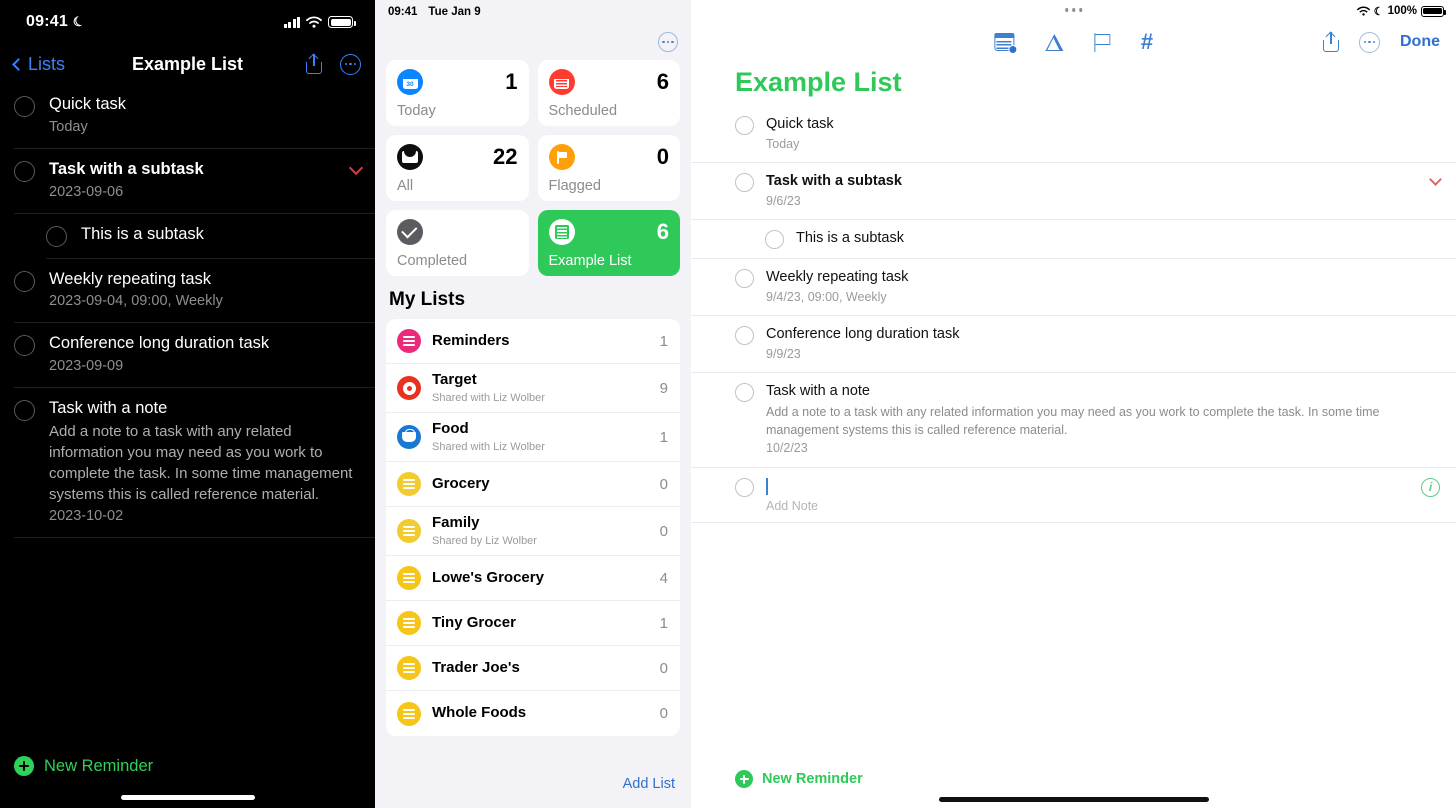 This screenshot has width=1456, height=808. What do you see at coordinates (68, 126) in the screenshot?
I see `task-subtitle: Today` at bounding box center [68, 126].